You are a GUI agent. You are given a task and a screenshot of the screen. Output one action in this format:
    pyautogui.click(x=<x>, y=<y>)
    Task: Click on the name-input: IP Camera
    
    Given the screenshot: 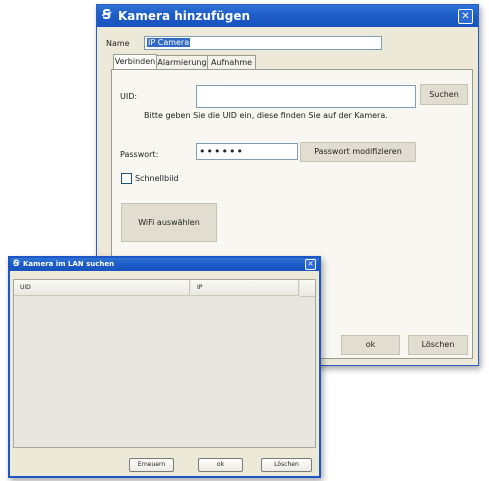 What is the action you would take?
    pyautogui.click(x=263, y=43)
    